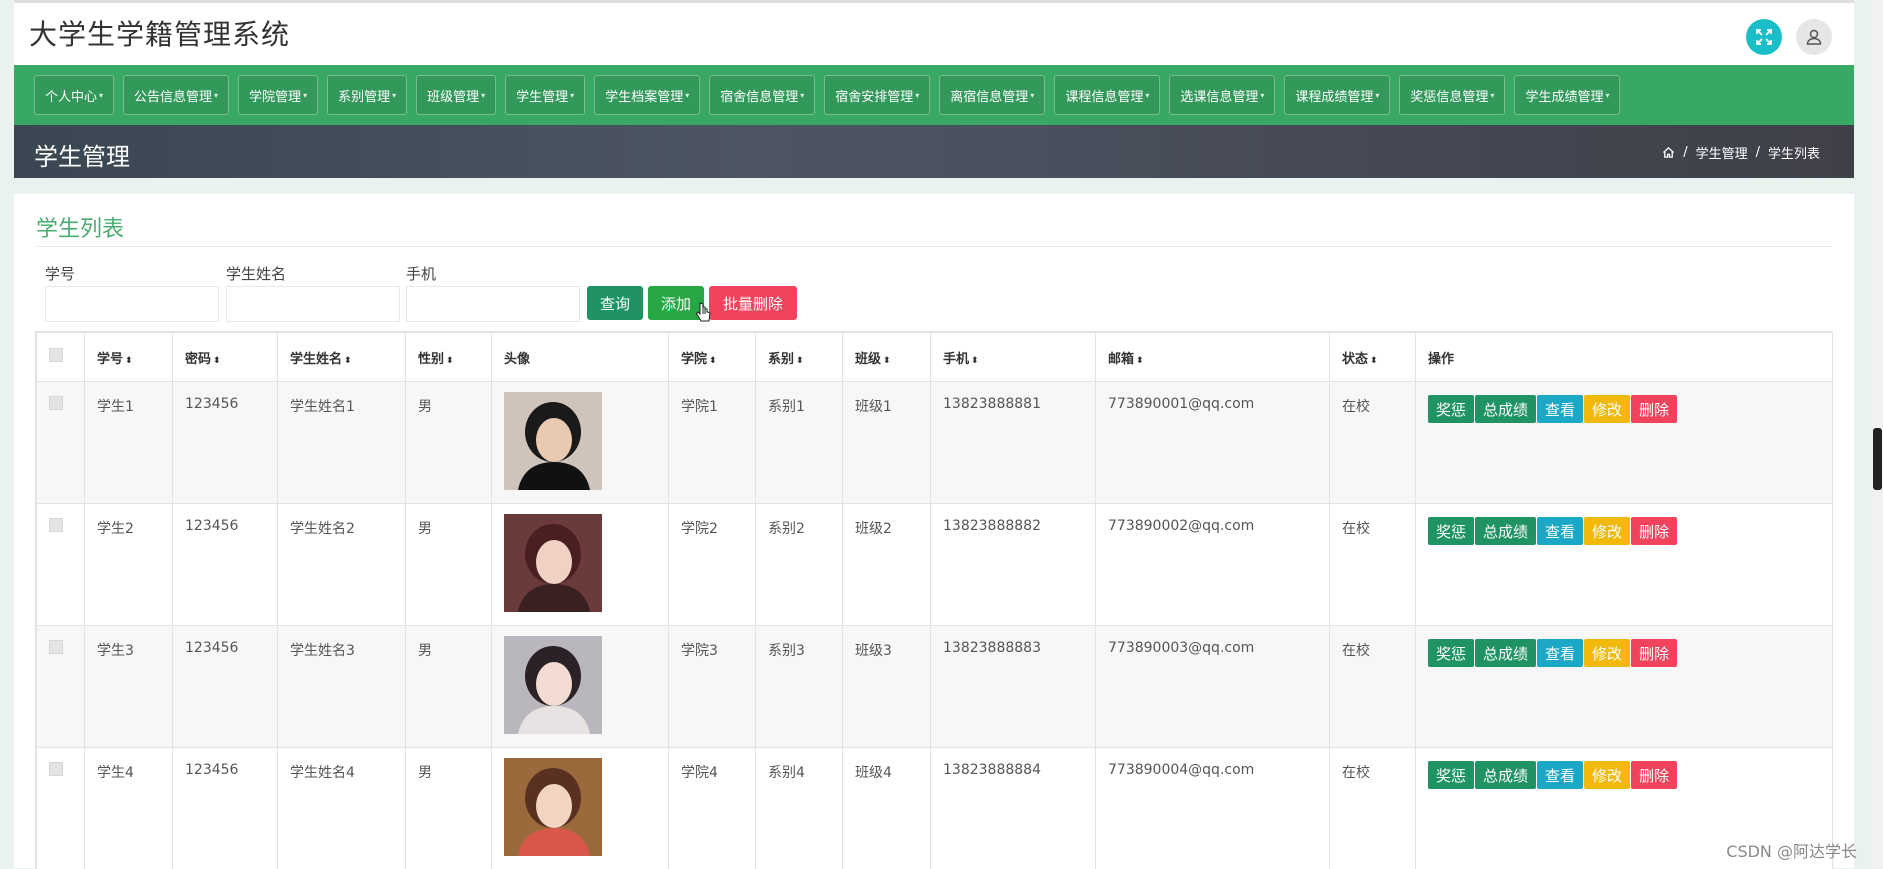 This screenshot has height=869, width=1883. I want to click on nav-item: 课程信息管理▾, so click(1107, 95).